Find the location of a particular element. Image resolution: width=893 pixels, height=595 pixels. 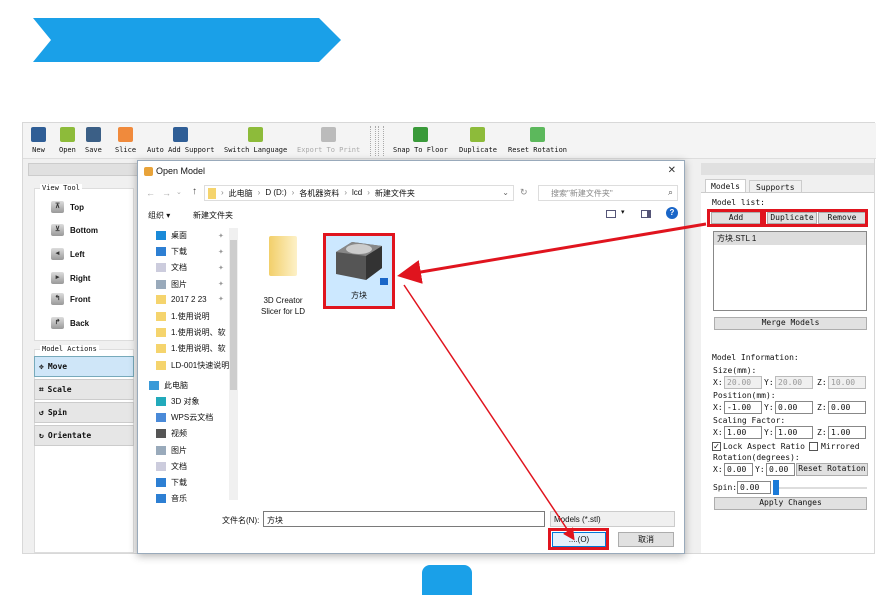

breadcrumb-item: D (D:) is located at coordinates (275, 193).